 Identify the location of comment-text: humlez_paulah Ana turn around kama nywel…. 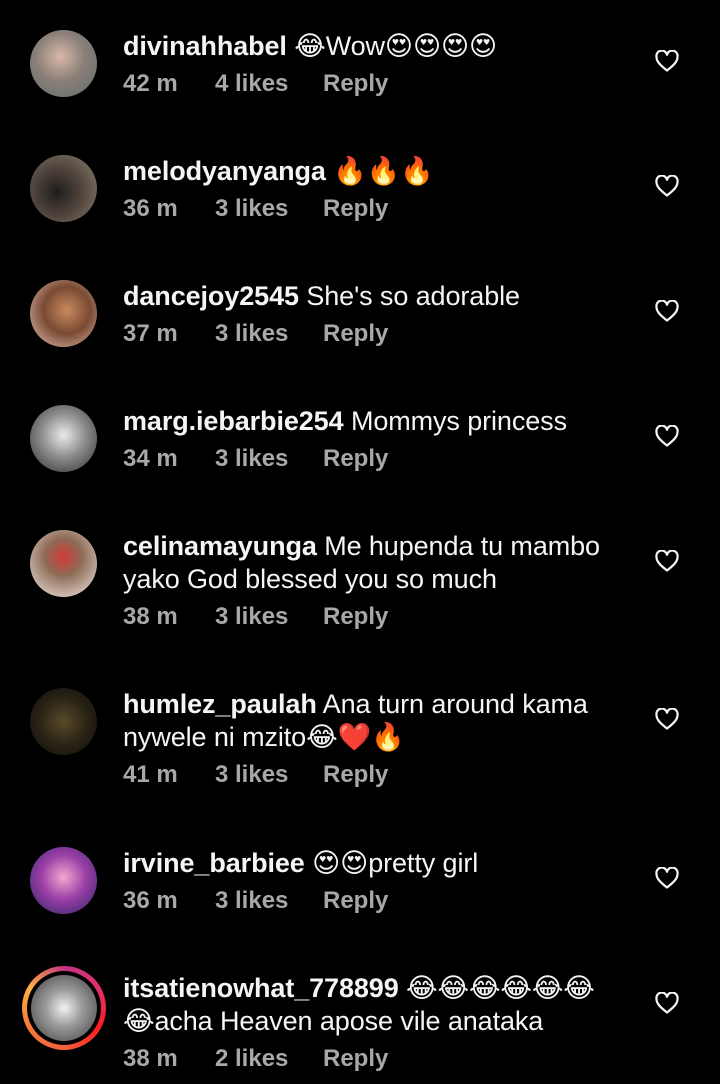
(373, 721).